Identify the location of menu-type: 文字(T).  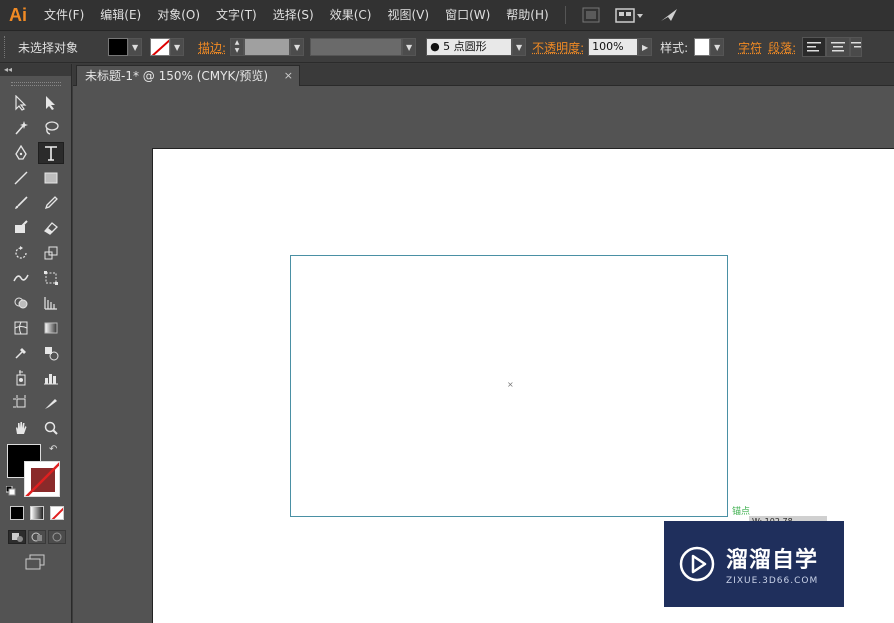
(236, 15).